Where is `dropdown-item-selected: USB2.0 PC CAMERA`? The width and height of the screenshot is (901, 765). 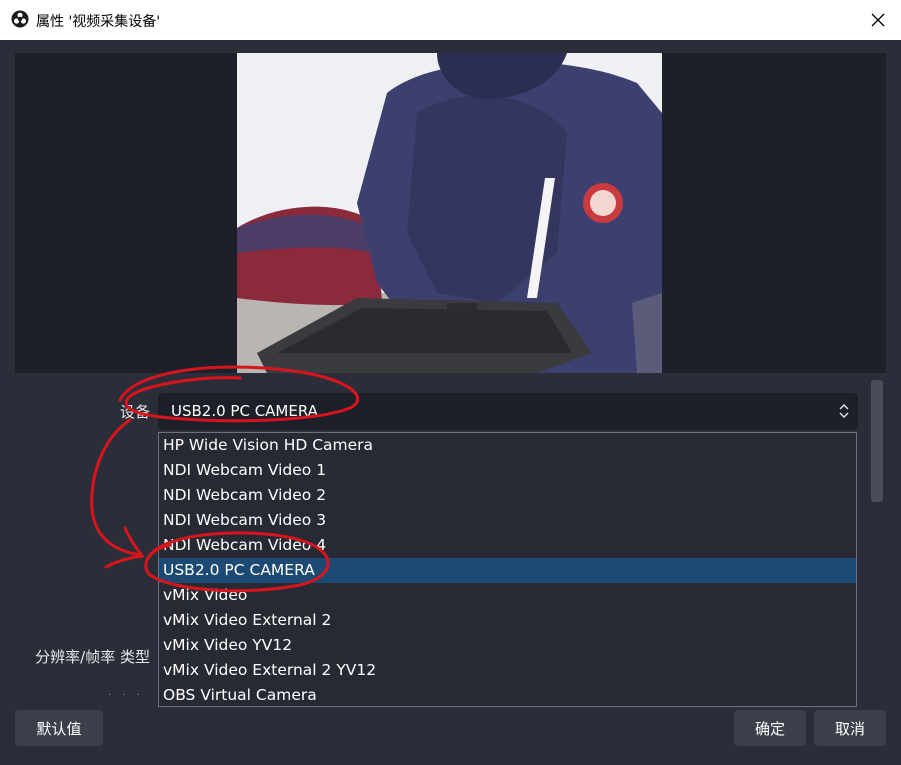 dropdown-item-selected: USB2.0 PC CAMERA is located at coordinates (507, 570).